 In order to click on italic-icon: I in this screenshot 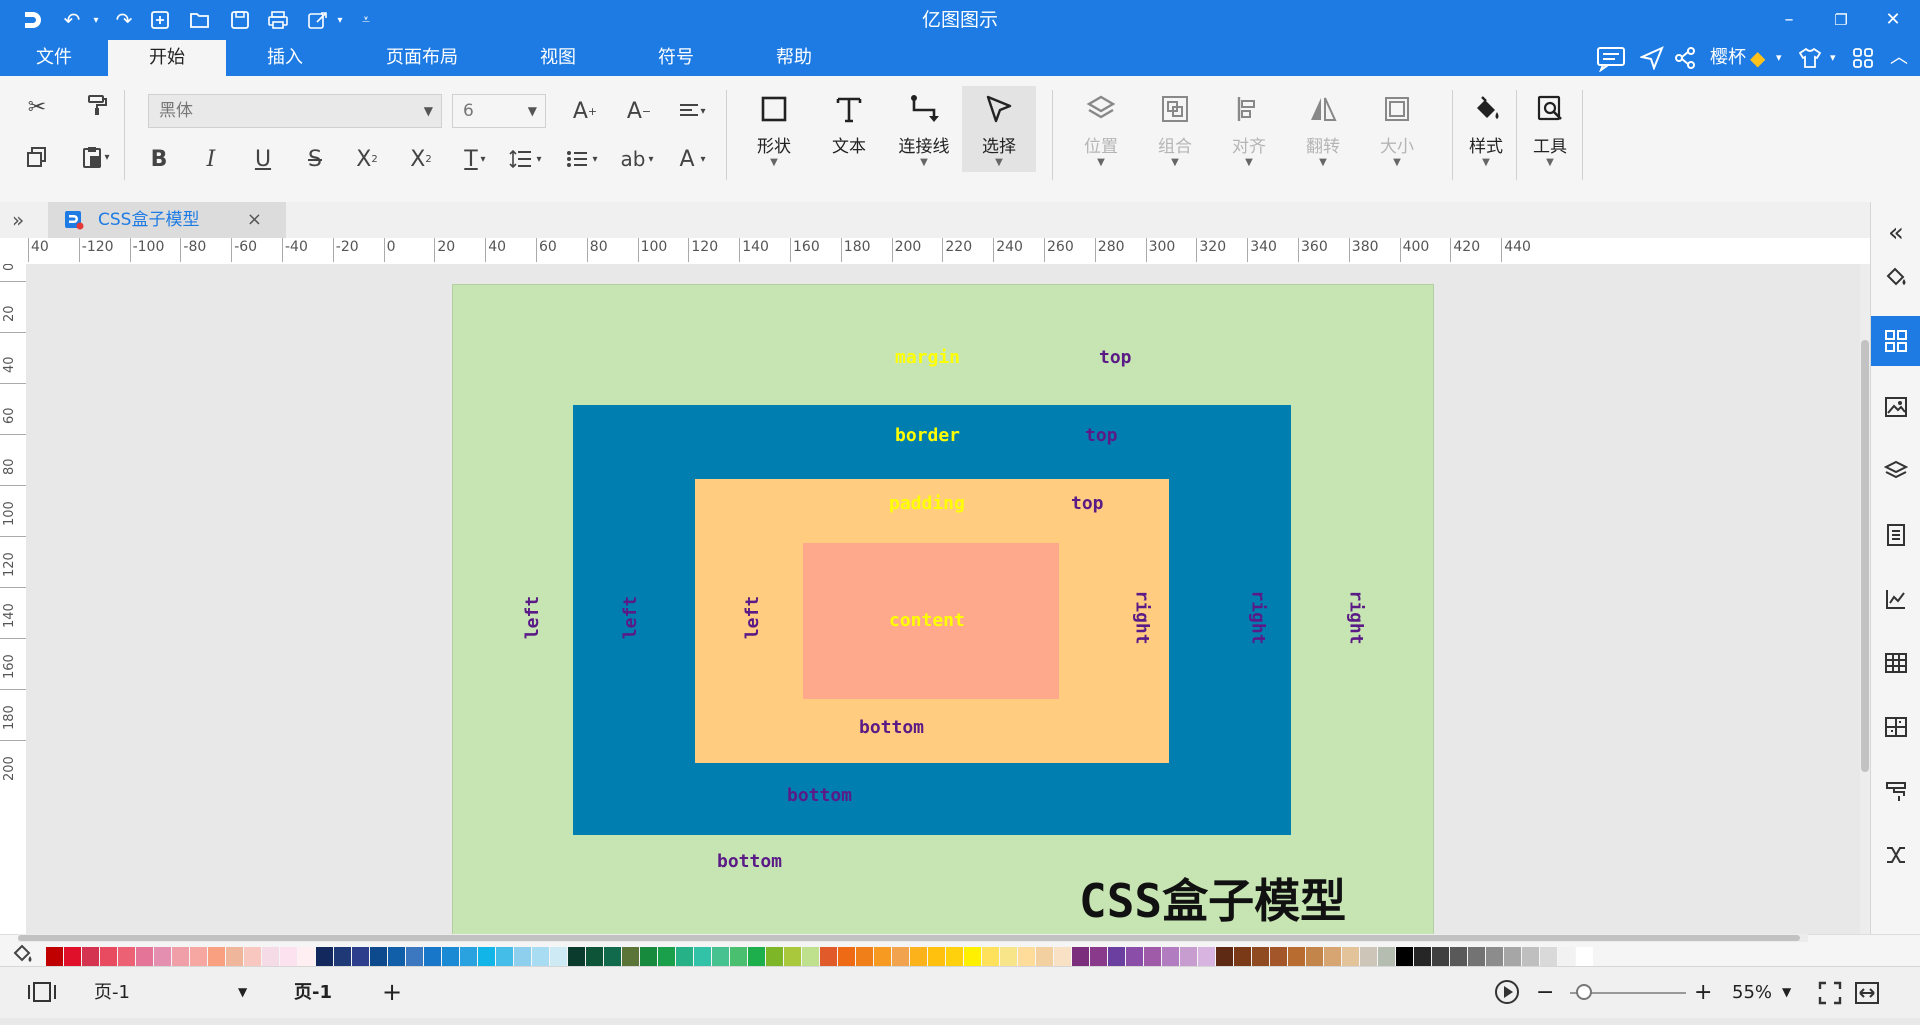, I will do `click(211, 159)`.